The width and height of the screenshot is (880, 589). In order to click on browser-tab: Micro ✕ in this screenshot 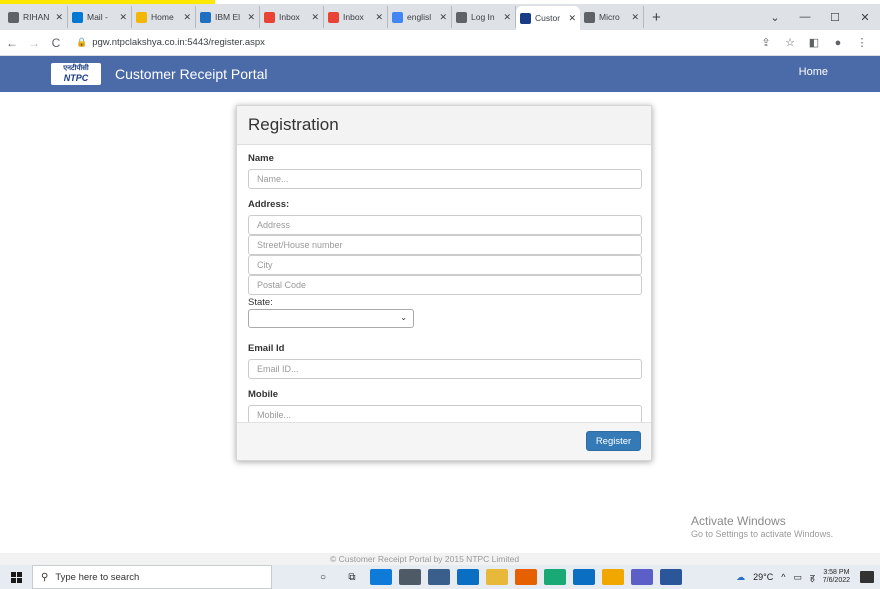, I will do `click(612, 17)`.